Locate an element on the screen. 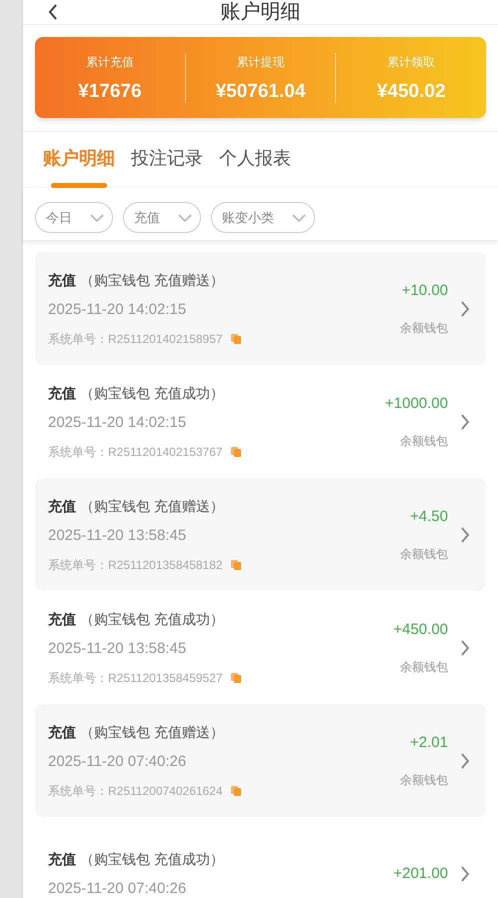 The width and height of the screenshot is (498, 898). record-amount: +4.50 is located at coordinates (429, 517).